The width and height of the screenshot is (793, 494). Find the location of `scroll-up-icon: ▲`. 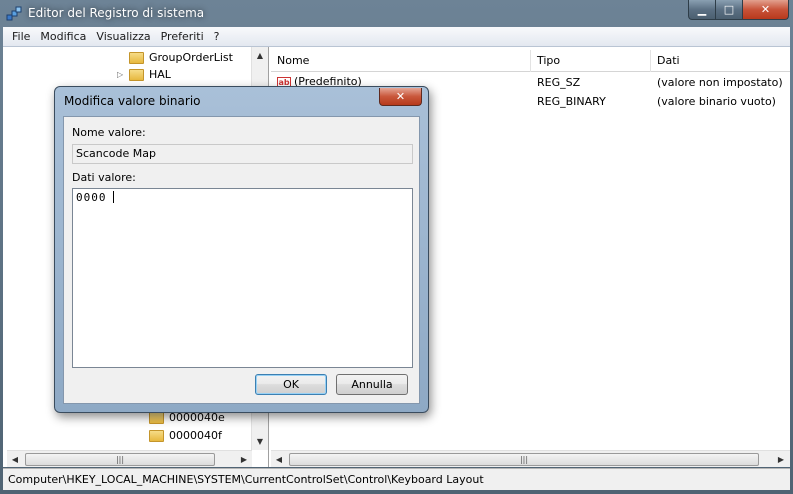

scroll-up-icon: ▲ is located at coordinates (260, 55).